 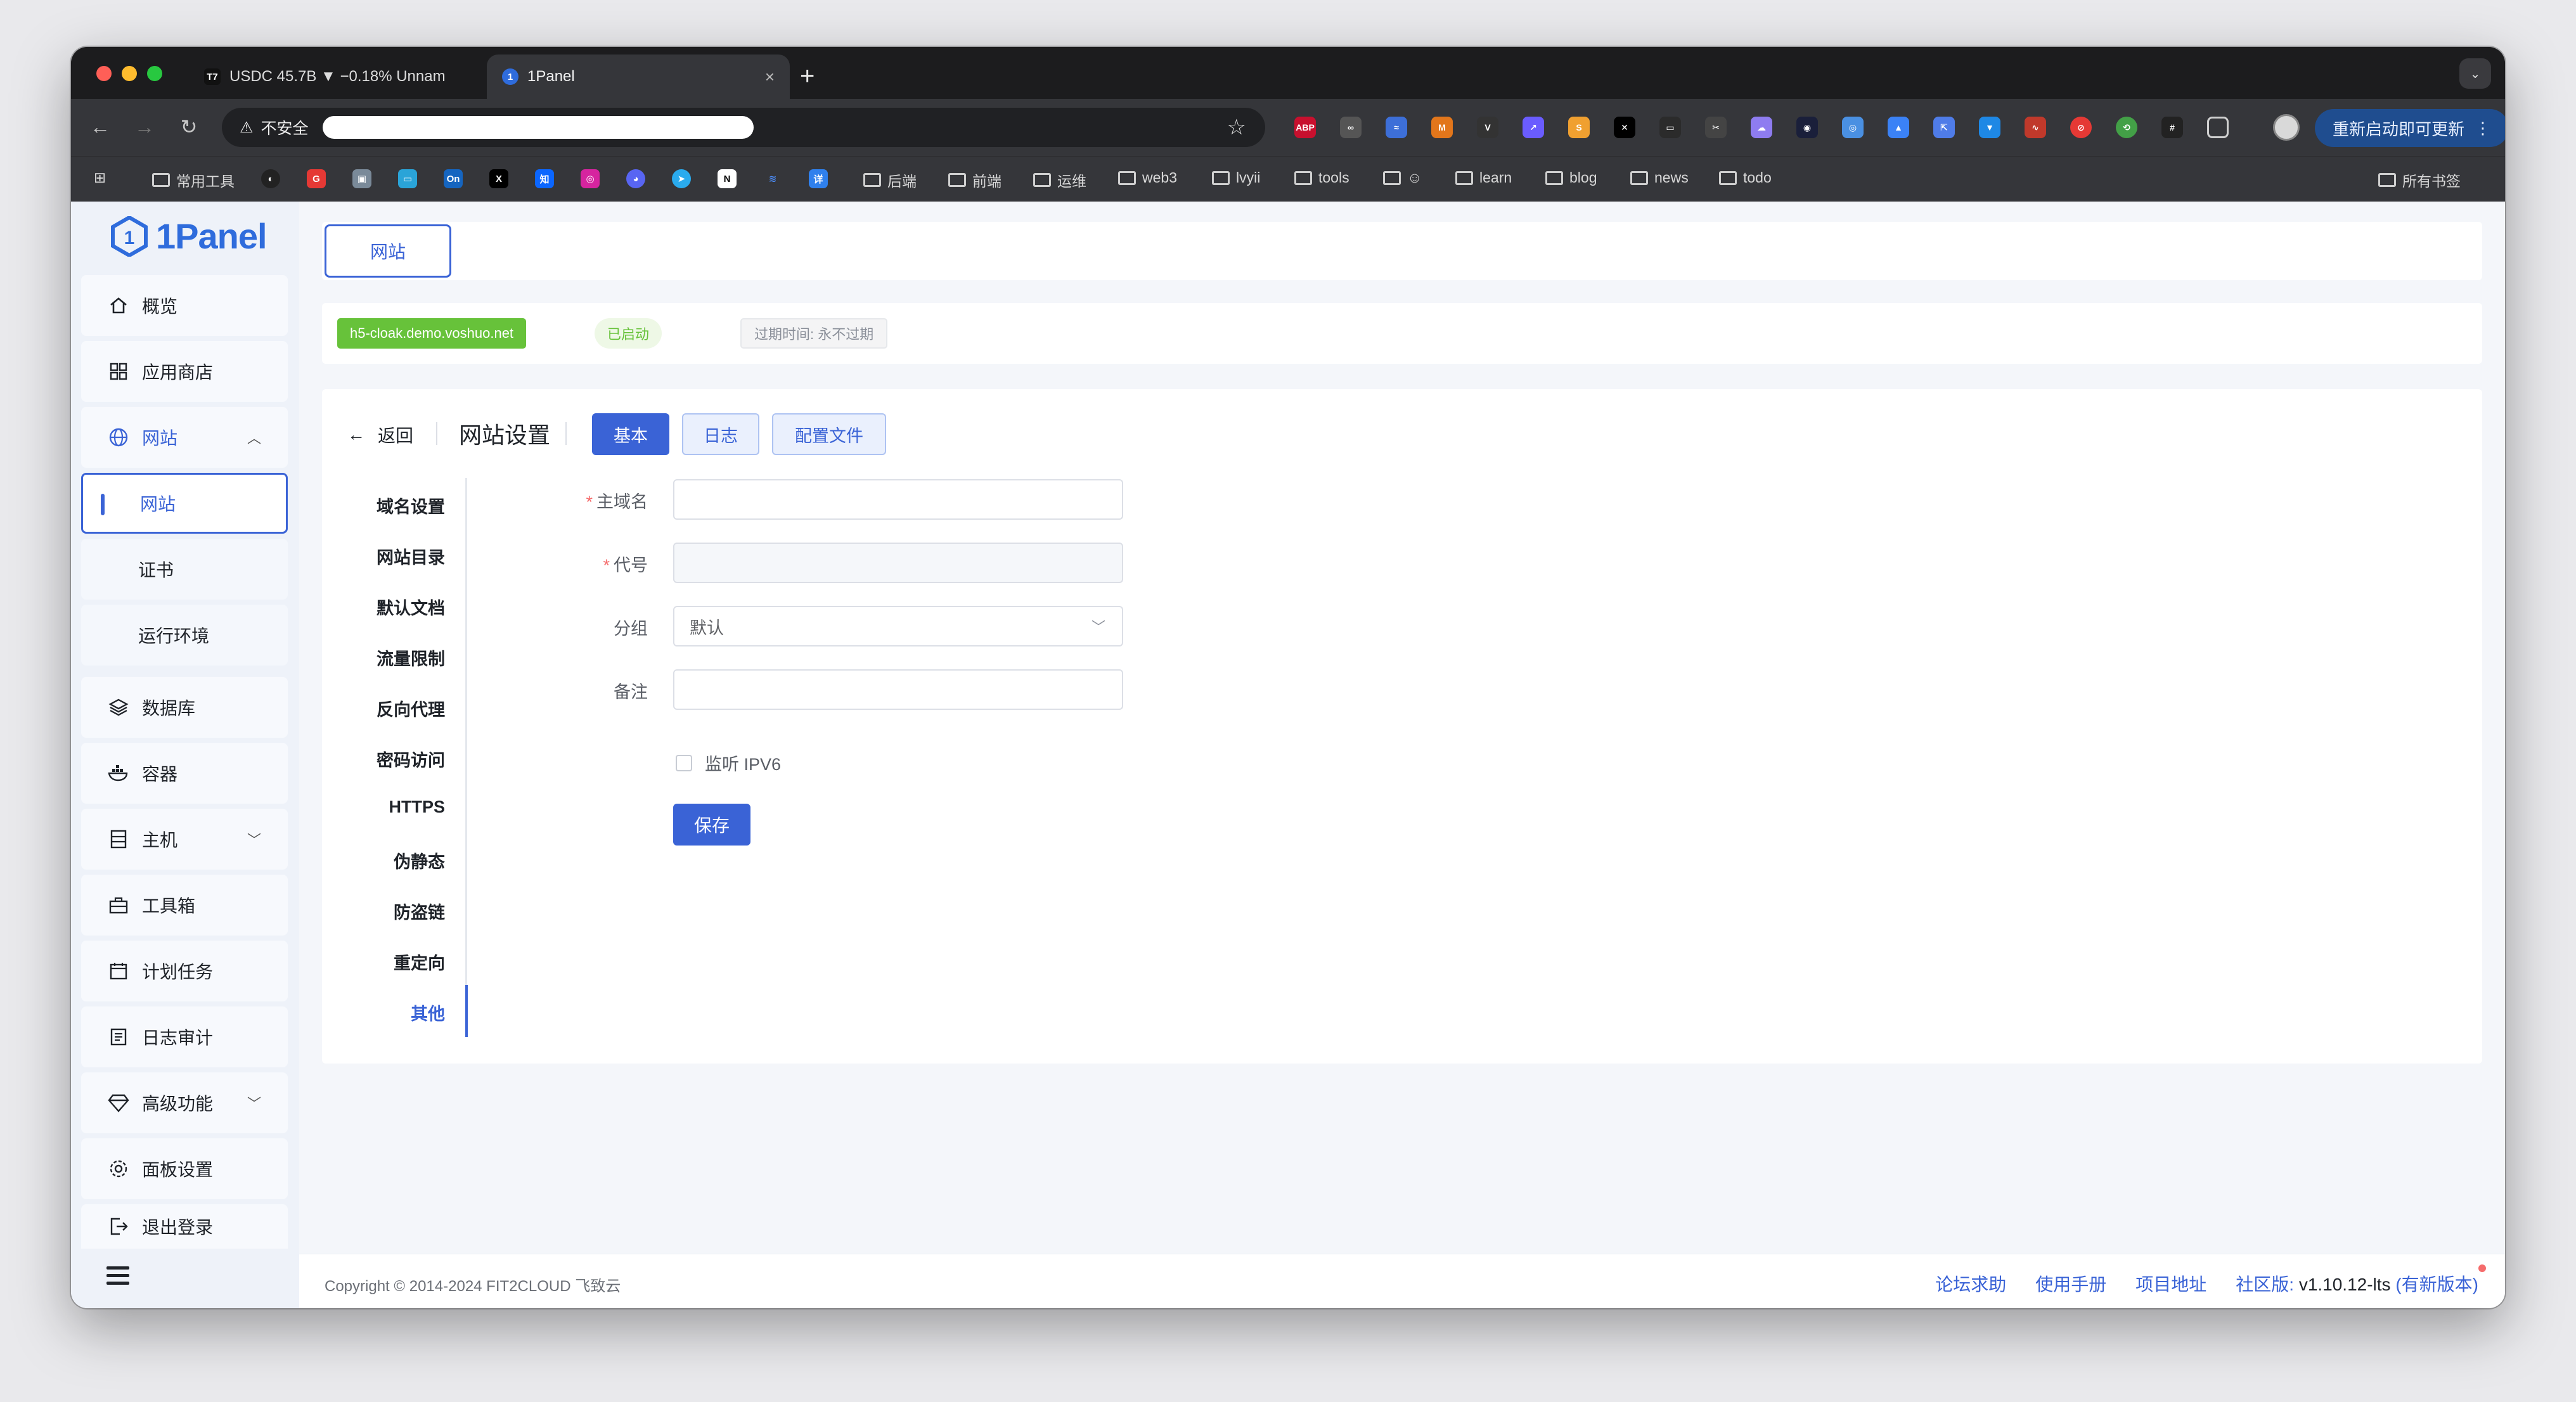 What do you see at coordinates (2436, 1284) in the screenshot?
I see `new-version-link: (有新版本)` at bounding box center [2436, 1284].